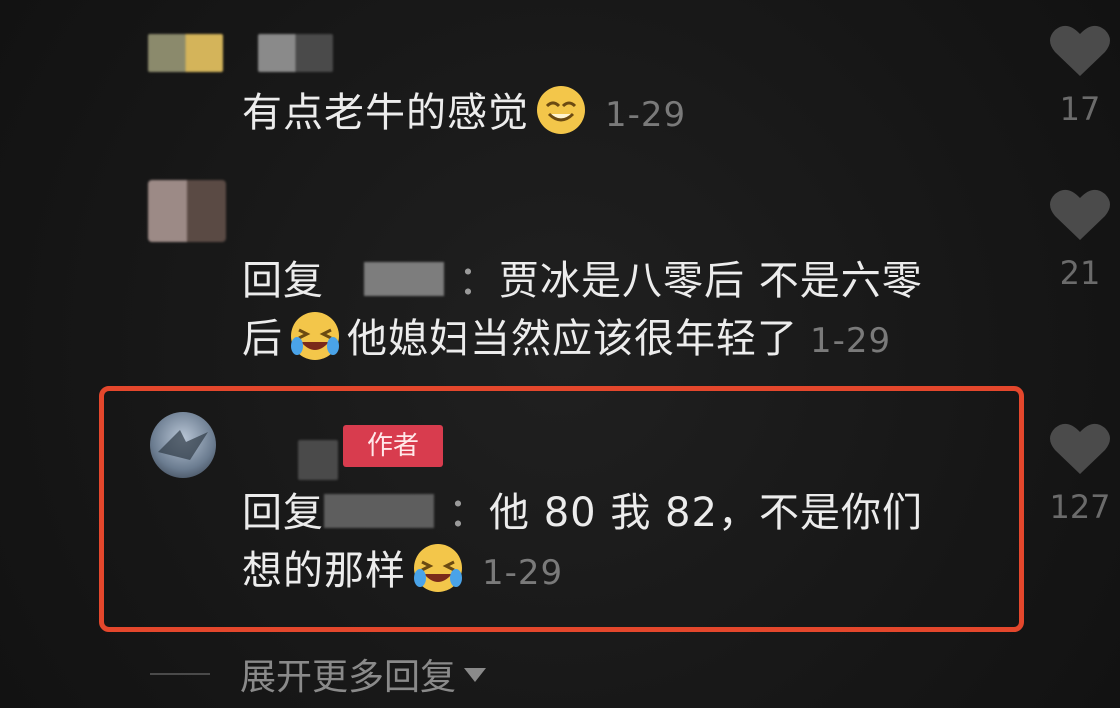 This screenshot has width=1120, height=708. I want to click on comment-2-text: 回复 ：贾冰是八零后 不是六零 后 他媳妇当然应该很年轻了 1-29, so click(582, 310).